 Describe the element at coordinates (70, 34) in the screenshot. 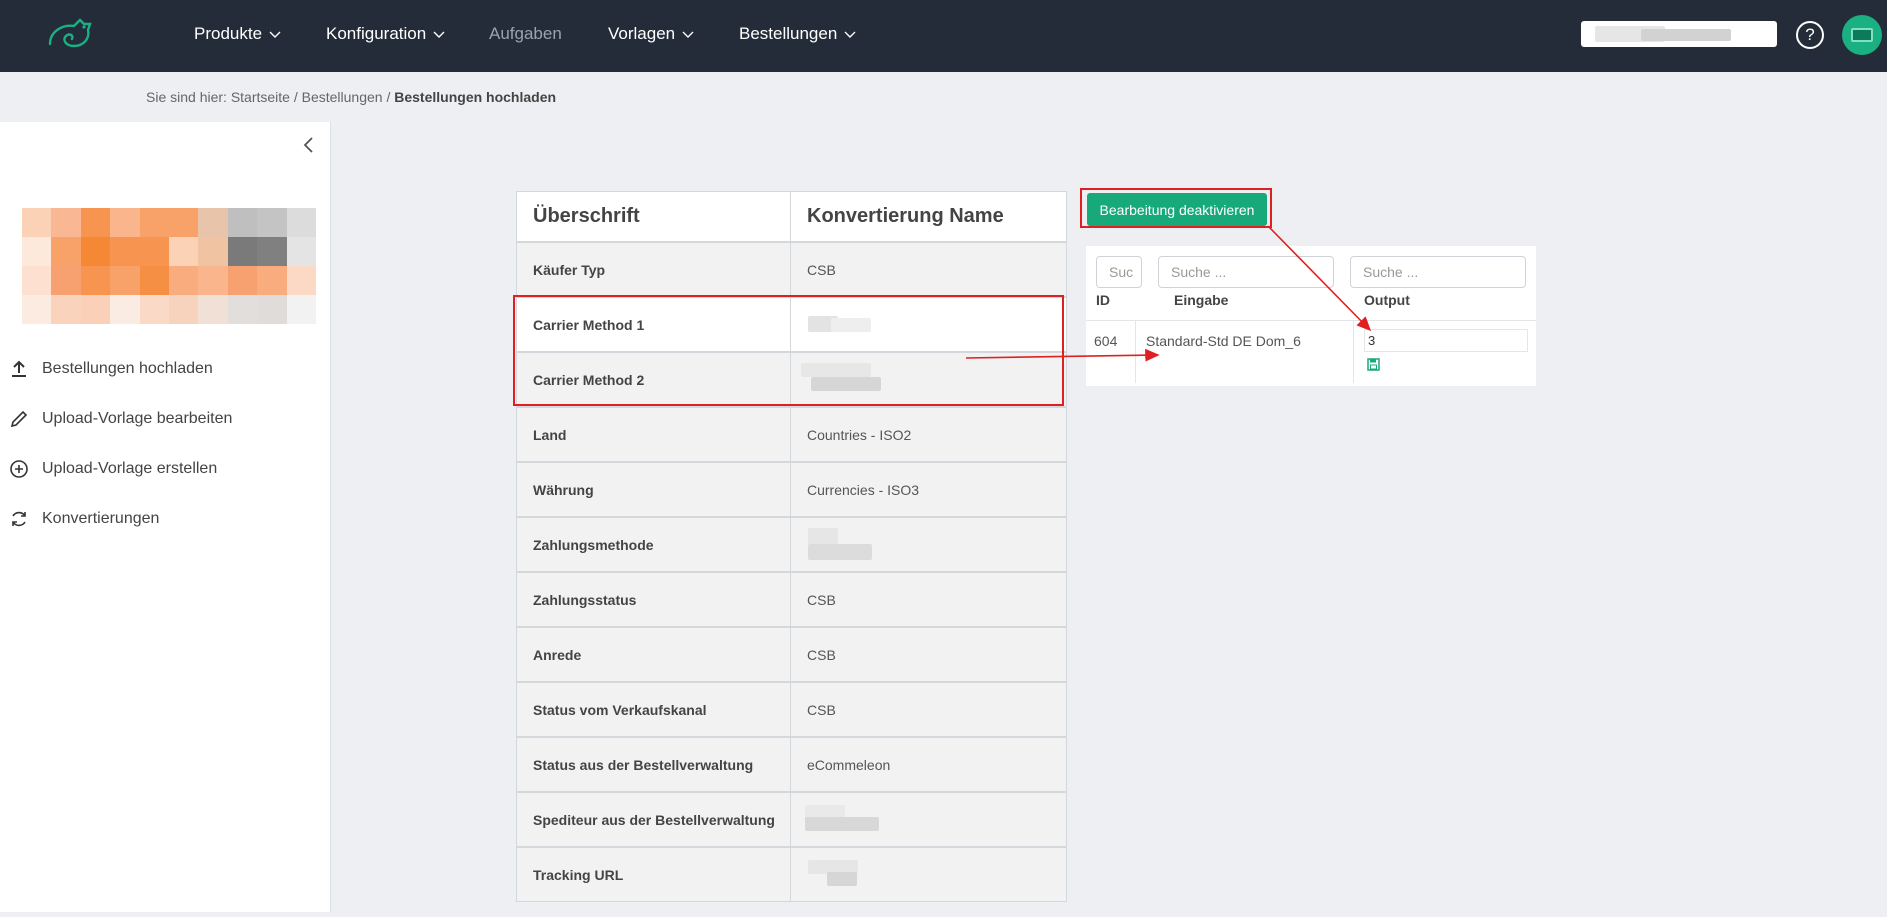

I see `chameleon-logo-icon` at that location.